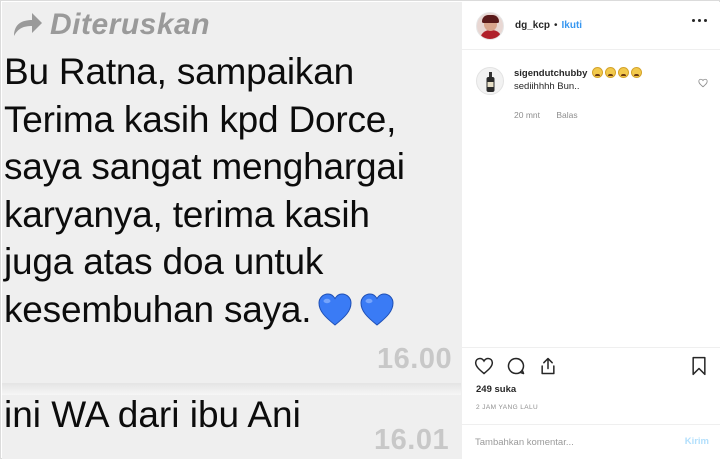  What do you see at coordinates (547, 86) in the screenshot?
I see `comment-text: sediihhhh Bun..` at bounding box center [547, 86].